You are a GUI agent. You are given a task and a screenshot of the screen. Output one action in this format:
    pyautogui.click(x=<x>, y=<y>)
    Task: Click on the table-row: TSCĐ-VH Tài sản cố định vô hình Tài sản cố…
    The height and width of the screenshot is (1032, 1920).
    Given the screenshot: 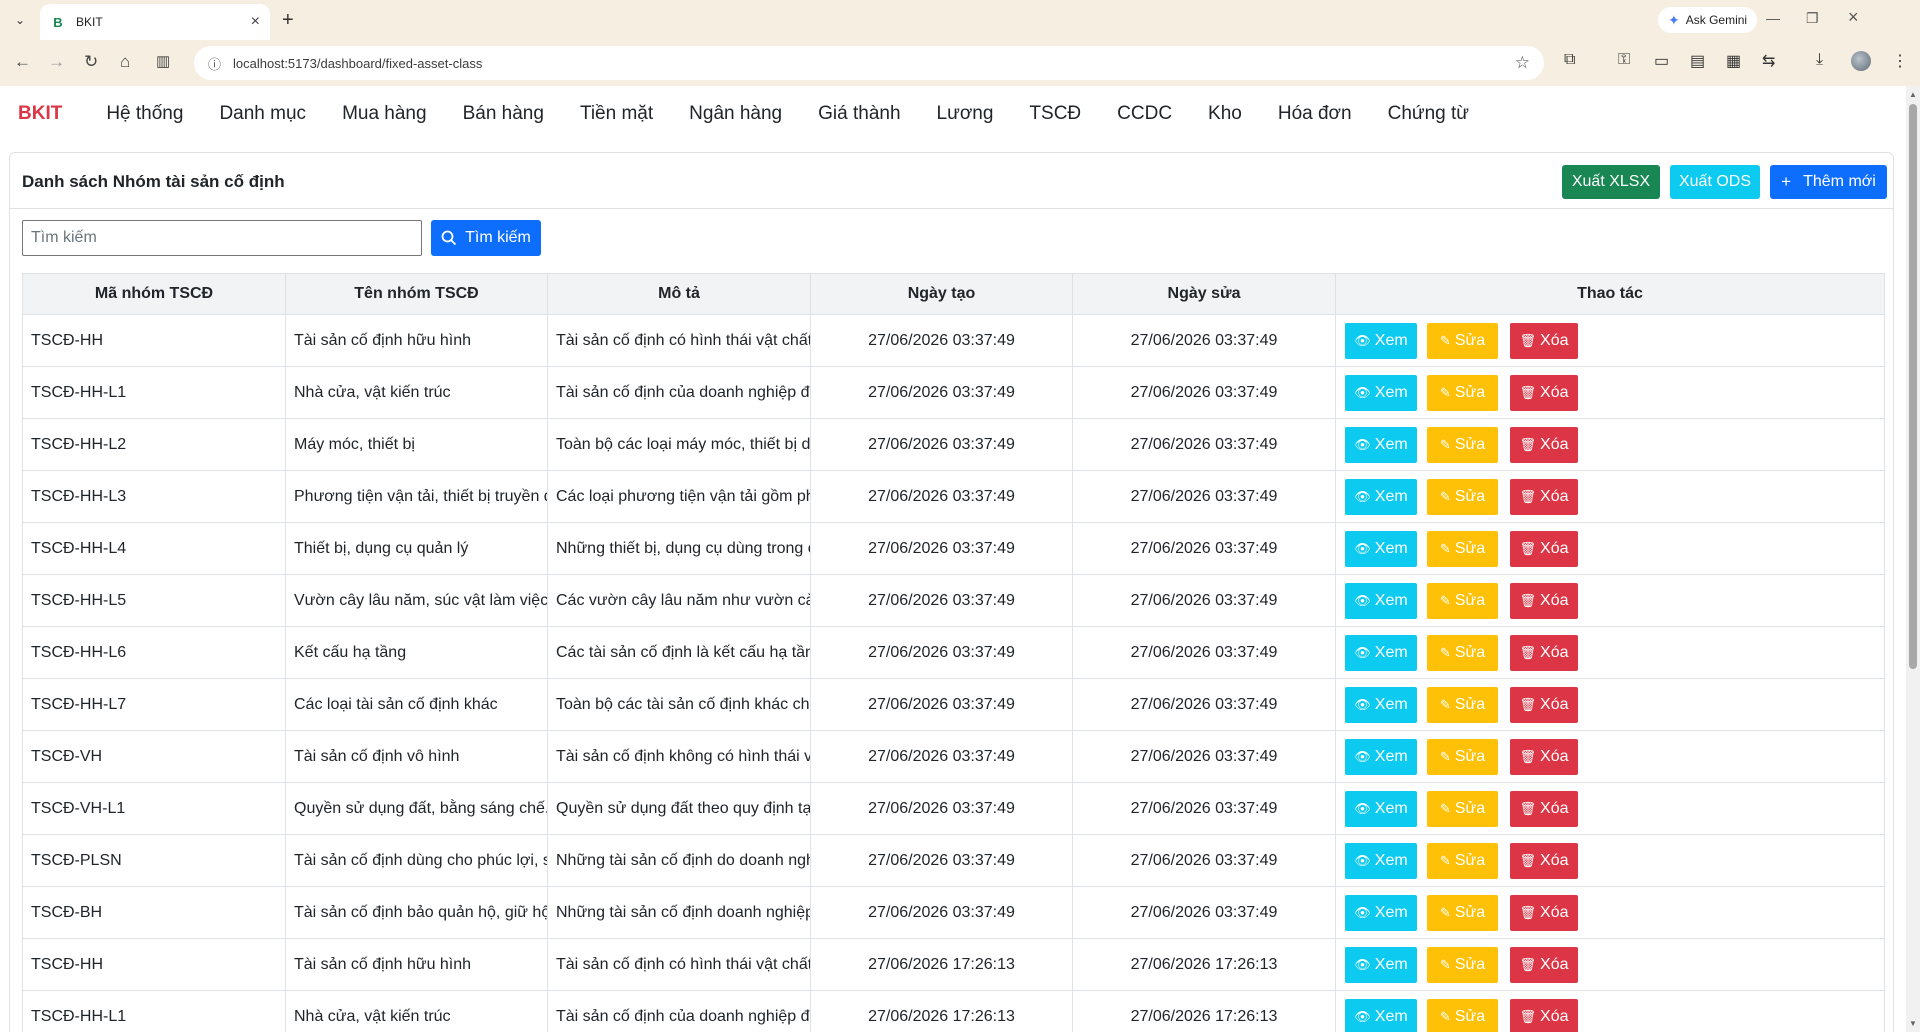 What is the action you would take?
    pyautogui.click(x=953, y=756)
    